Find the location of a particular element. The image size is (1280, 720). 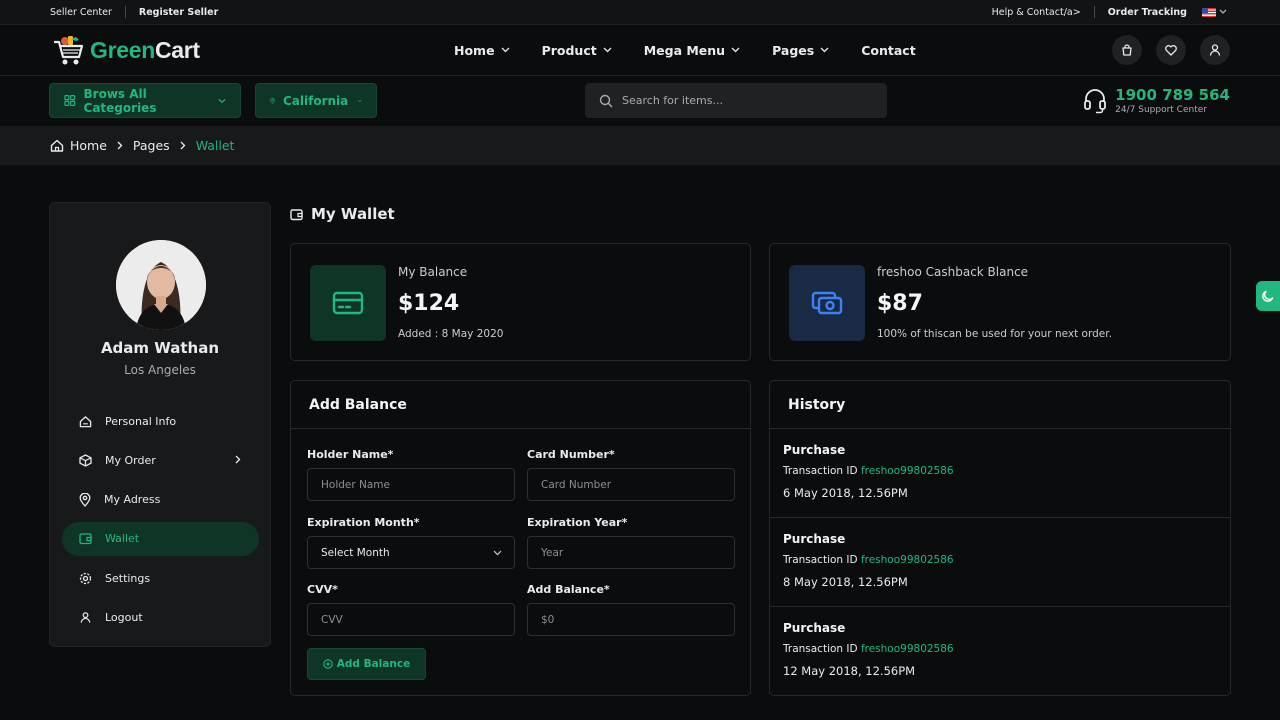

cvv-field: CVV* is located at coordinates (411, 609).